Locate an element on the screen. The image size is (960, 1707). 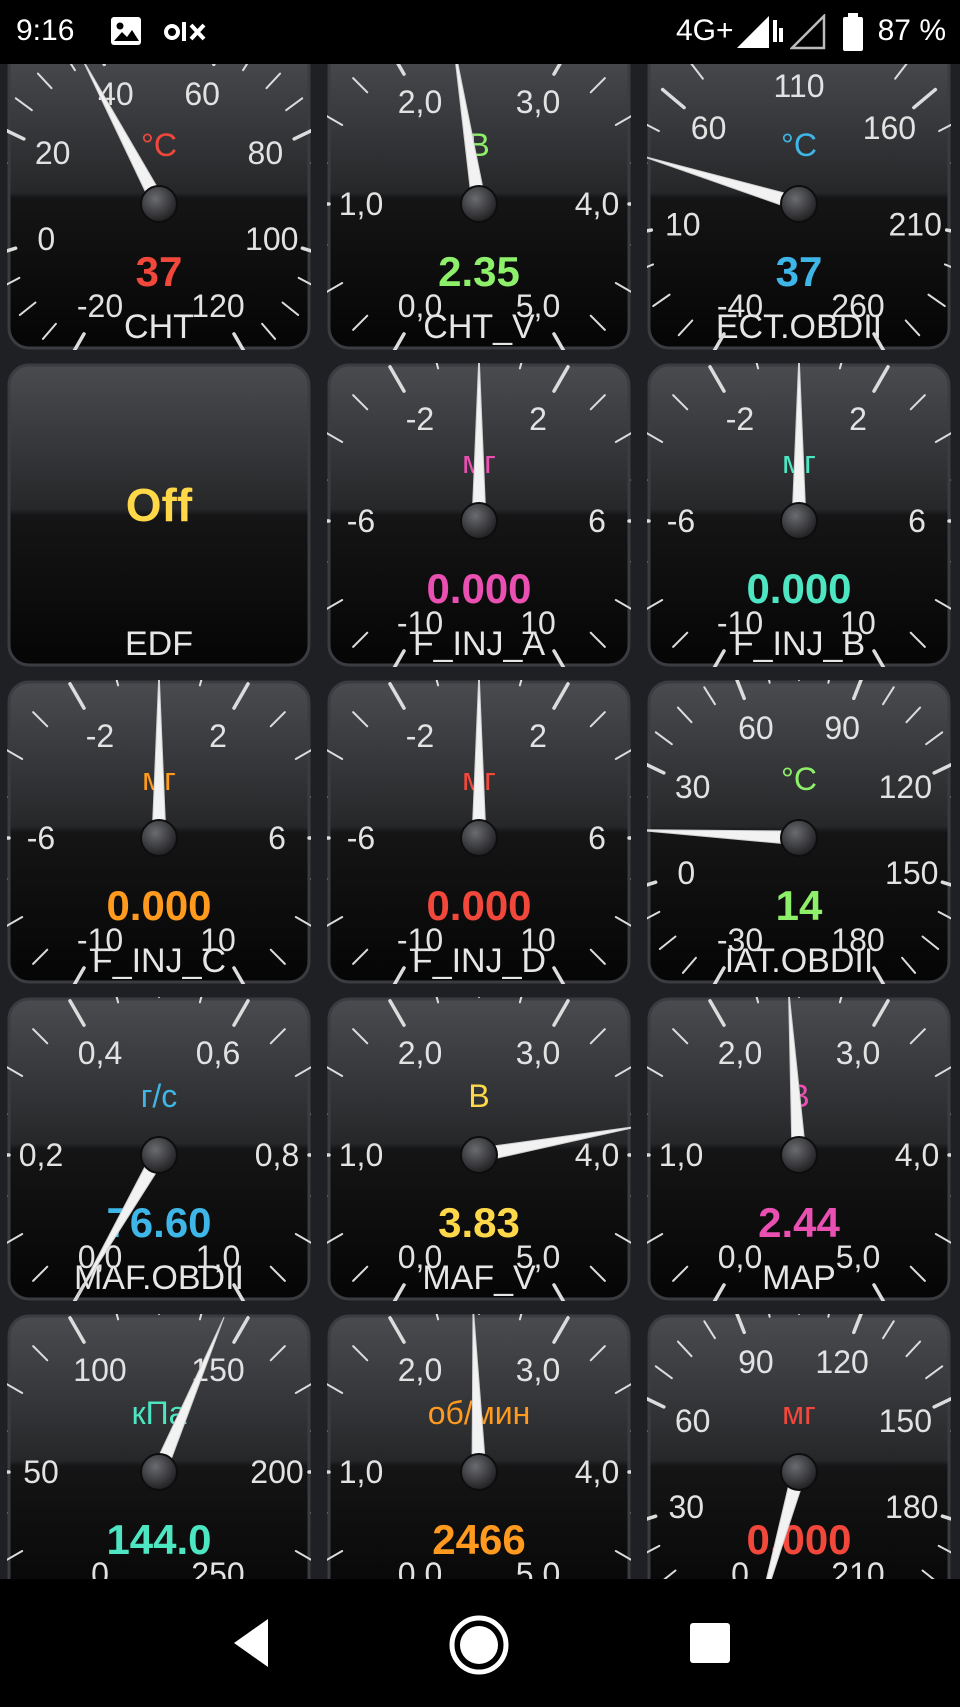
tick-label: 0,8 is located at coordinates (277, 1155).